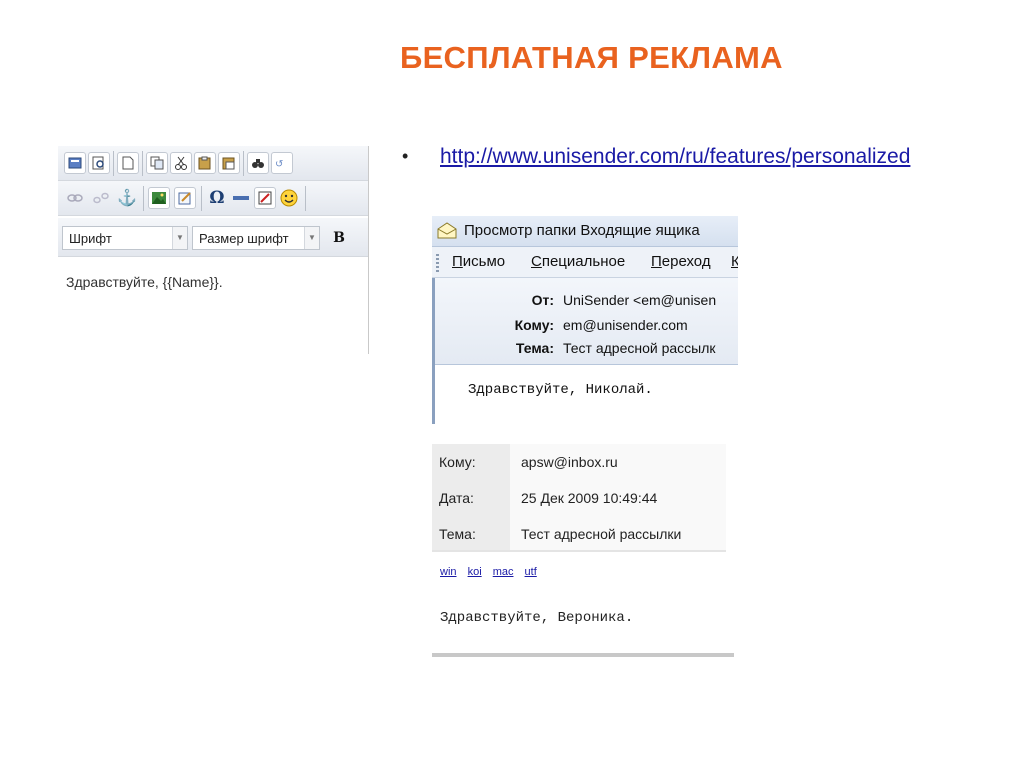  I want to click on to-value: em@unisender.com, so click(625, 325).